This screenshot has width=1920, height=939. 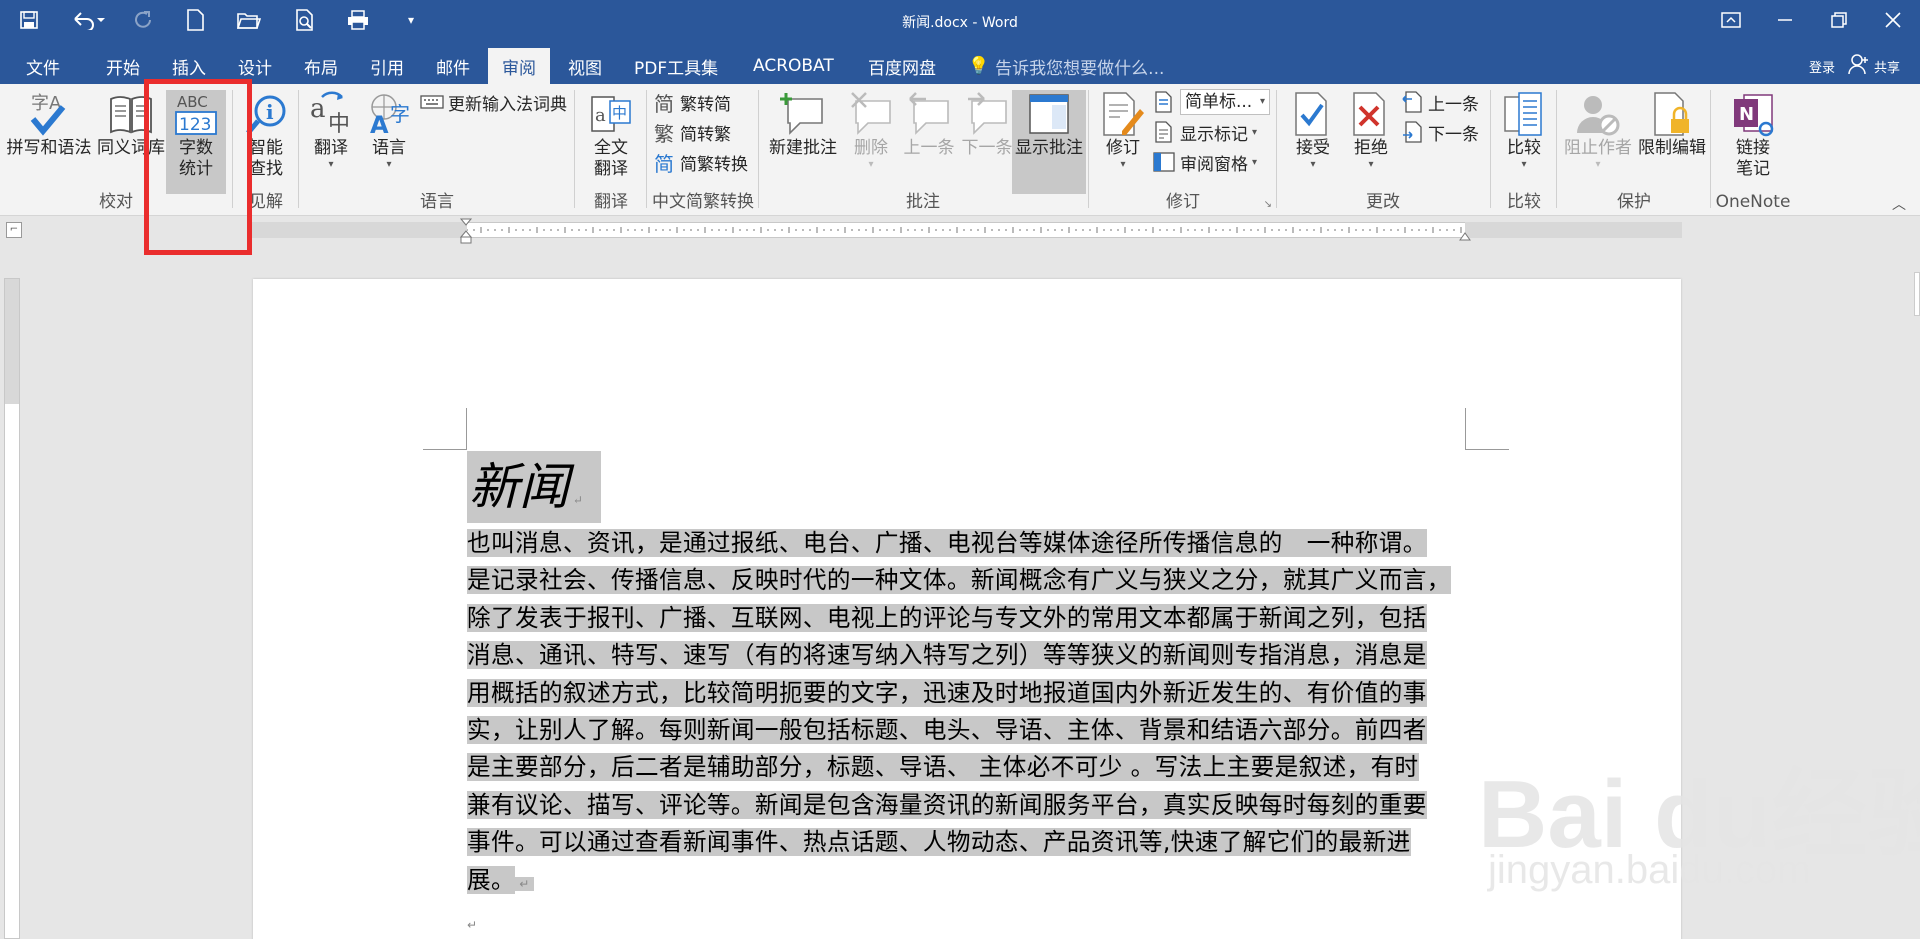 What do you see at coordinates (1785, 20) in the screenshot?
I see `minimize-icon` at bounding box center [1785, 20].